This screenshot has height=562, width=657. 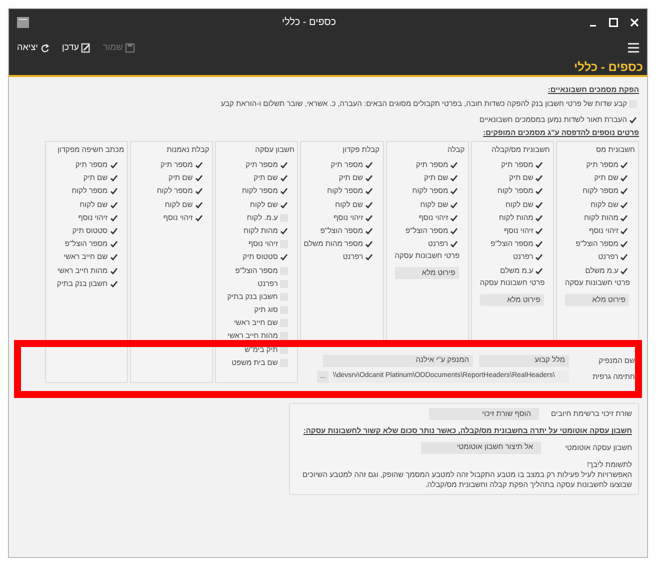 What do you see at coordinates (129, 47) in the screenshot?
I see `save-icon` at bounding box center [129, 47].